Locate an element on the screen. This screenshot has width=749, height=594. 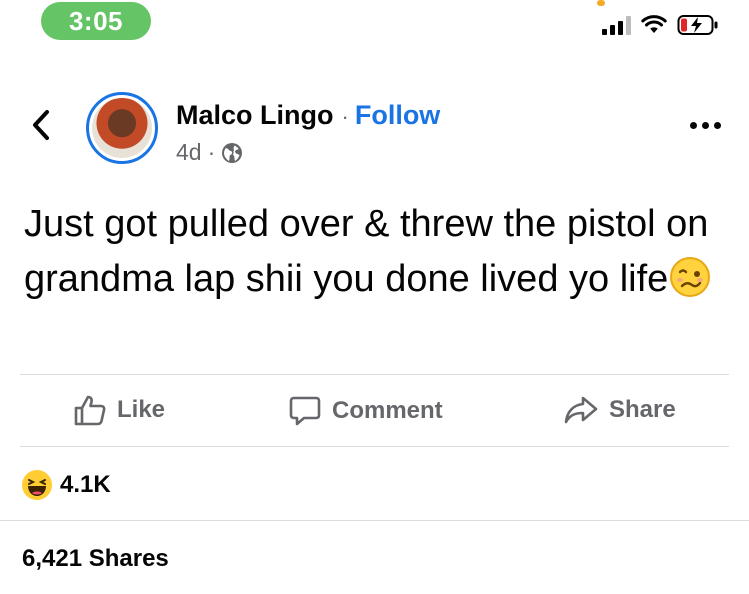
divider-top is located at coordinates (374, 374).